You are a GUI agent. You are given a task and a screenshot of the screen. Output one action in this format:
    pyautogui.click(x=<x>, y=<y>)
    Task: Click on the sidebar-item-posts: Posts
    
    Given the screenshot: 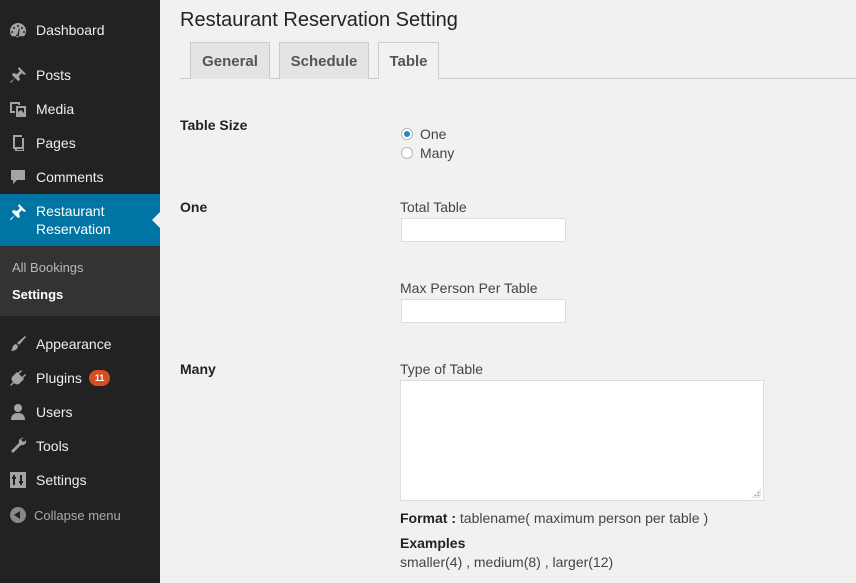 What is the action you would take?
    pyautogui.click(x=80, y=75)
    